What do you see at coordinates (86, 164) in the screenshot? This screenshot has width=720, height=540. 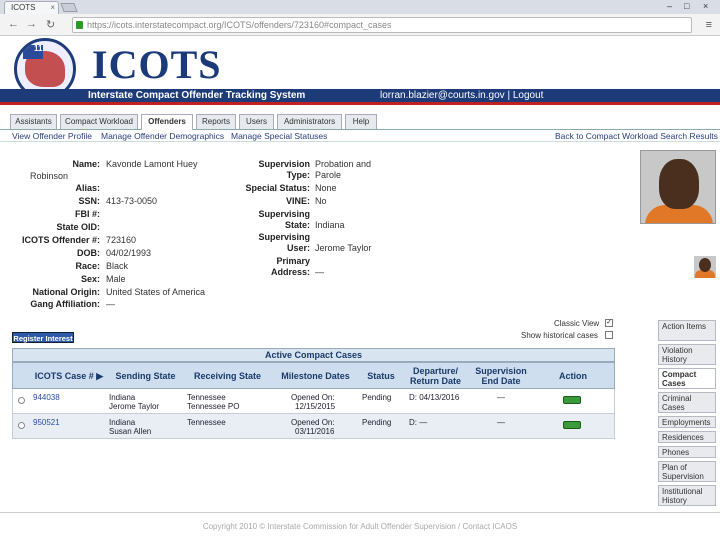 I see `name-label: Name:` at bounding box center [86, 164].